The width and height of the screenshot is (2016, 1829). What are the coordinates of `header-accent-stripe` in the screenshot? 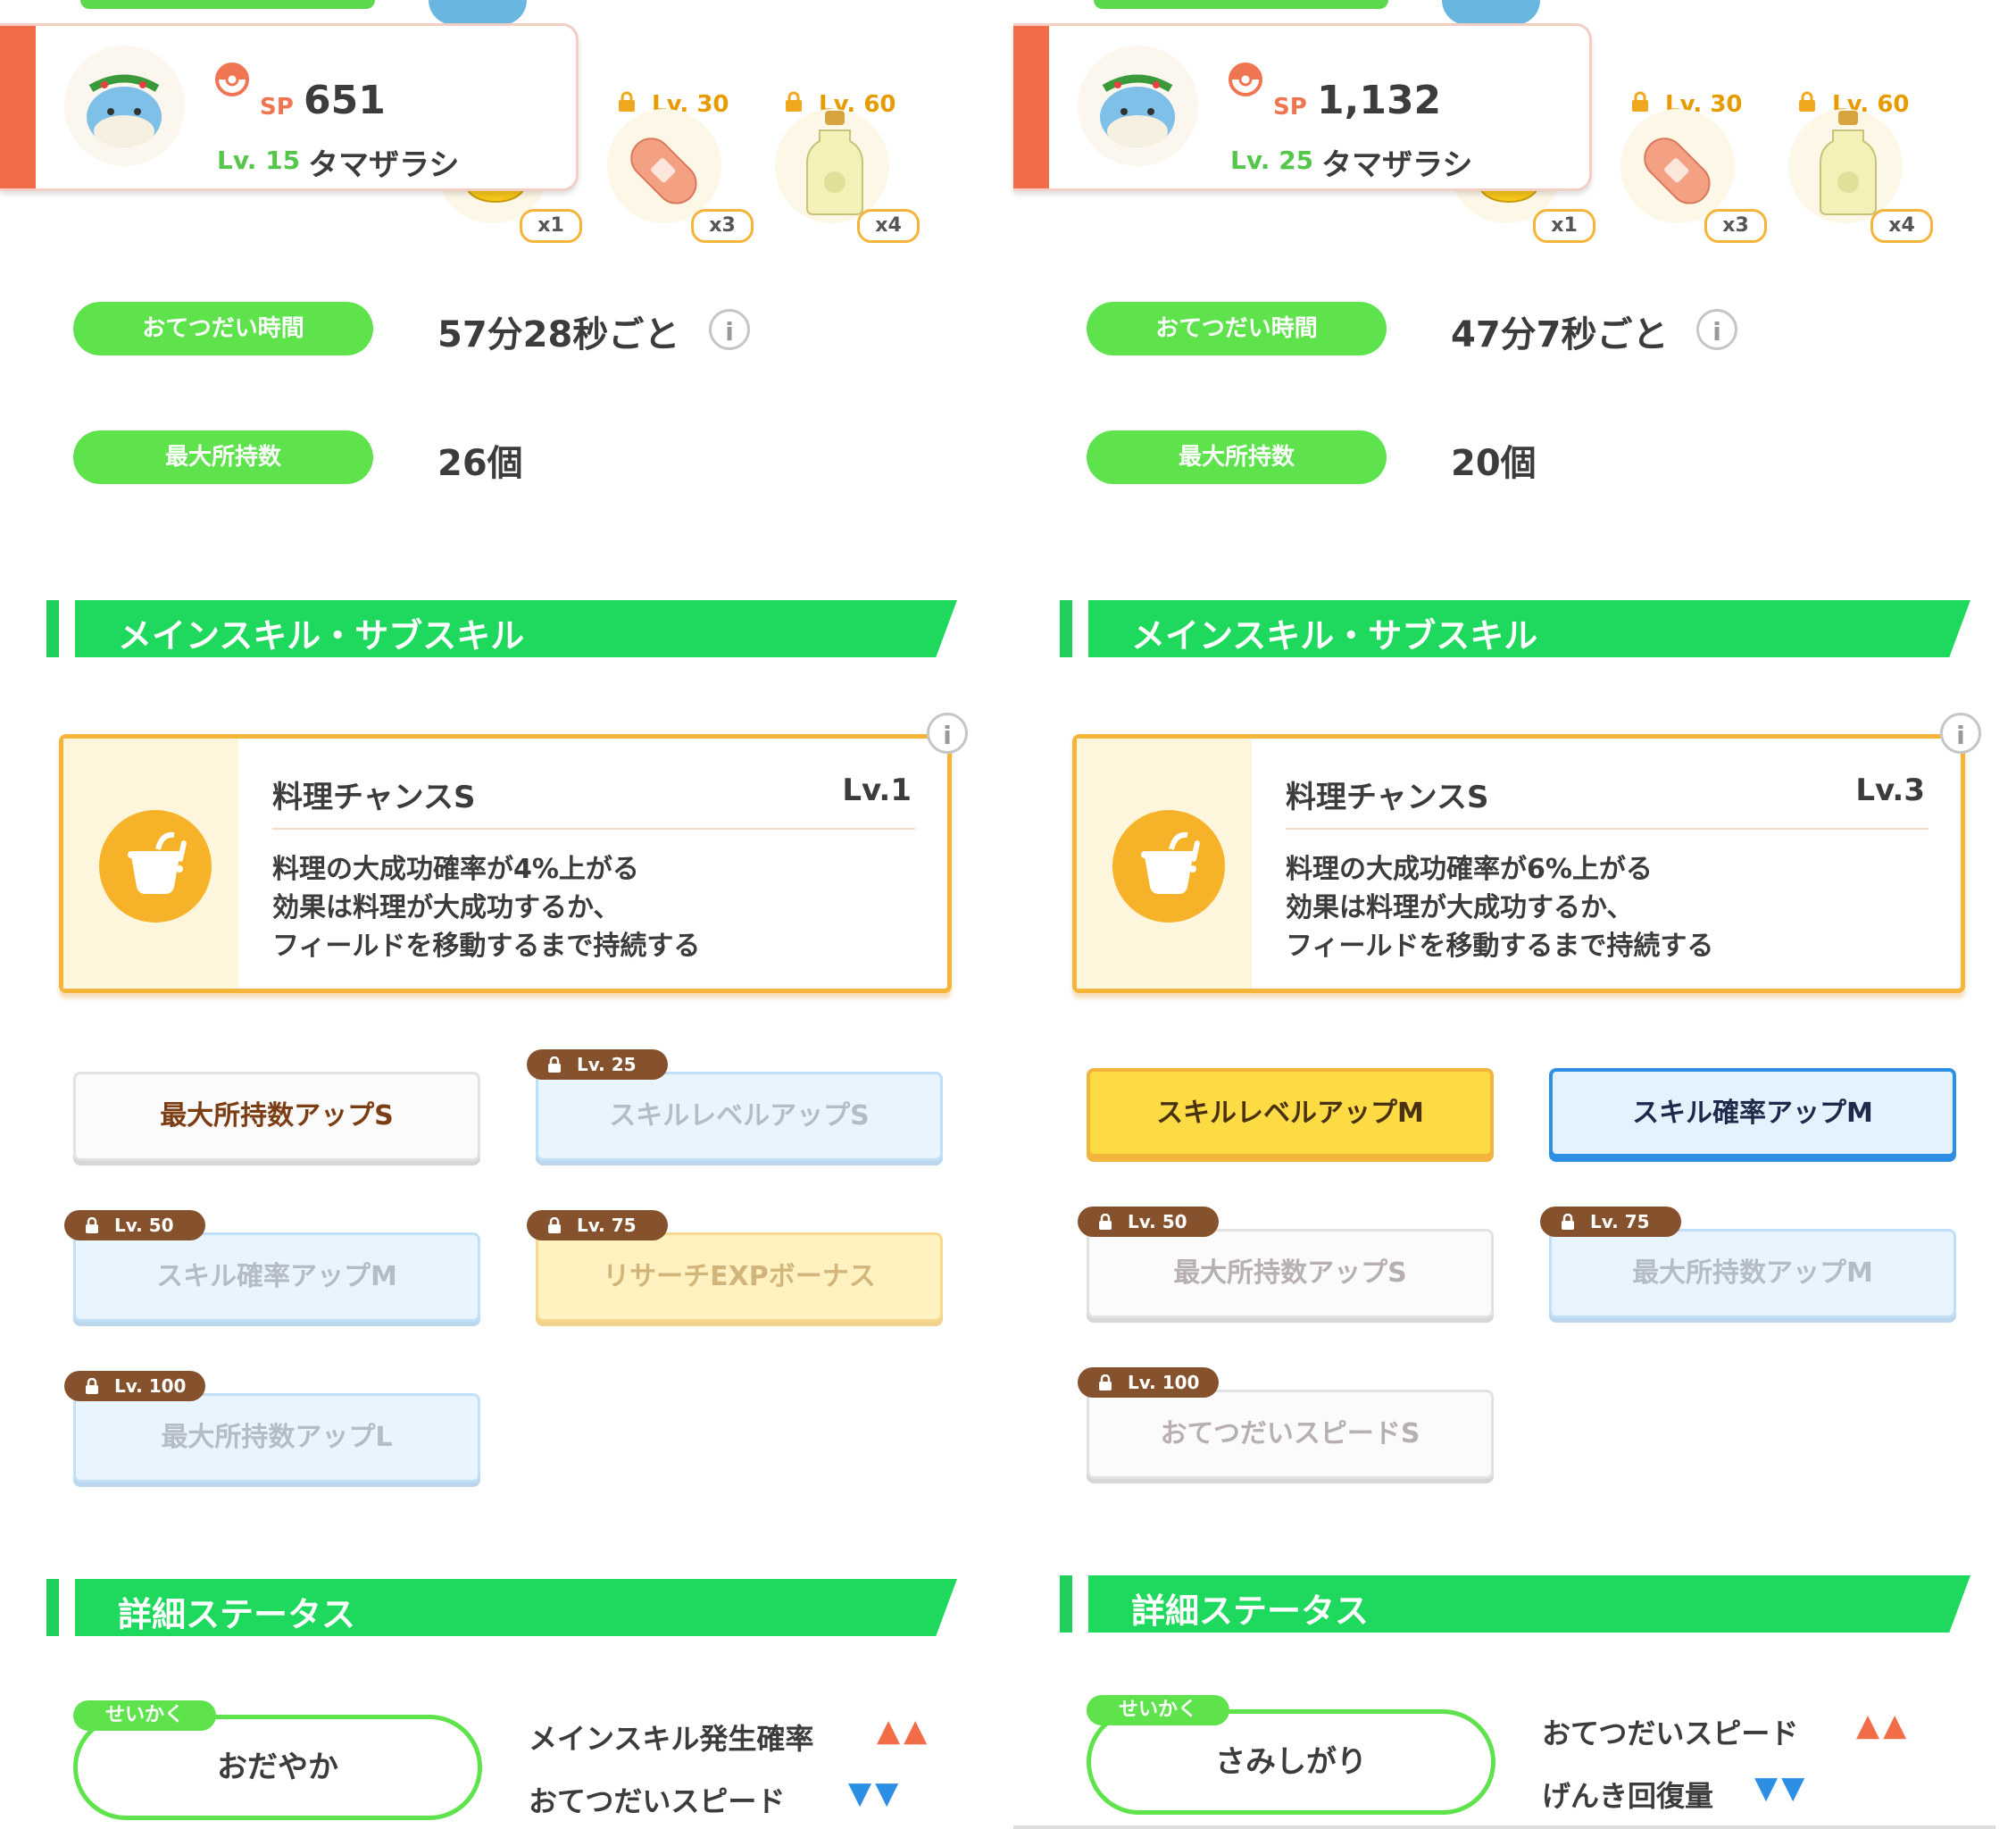 It's located at (18, 107).